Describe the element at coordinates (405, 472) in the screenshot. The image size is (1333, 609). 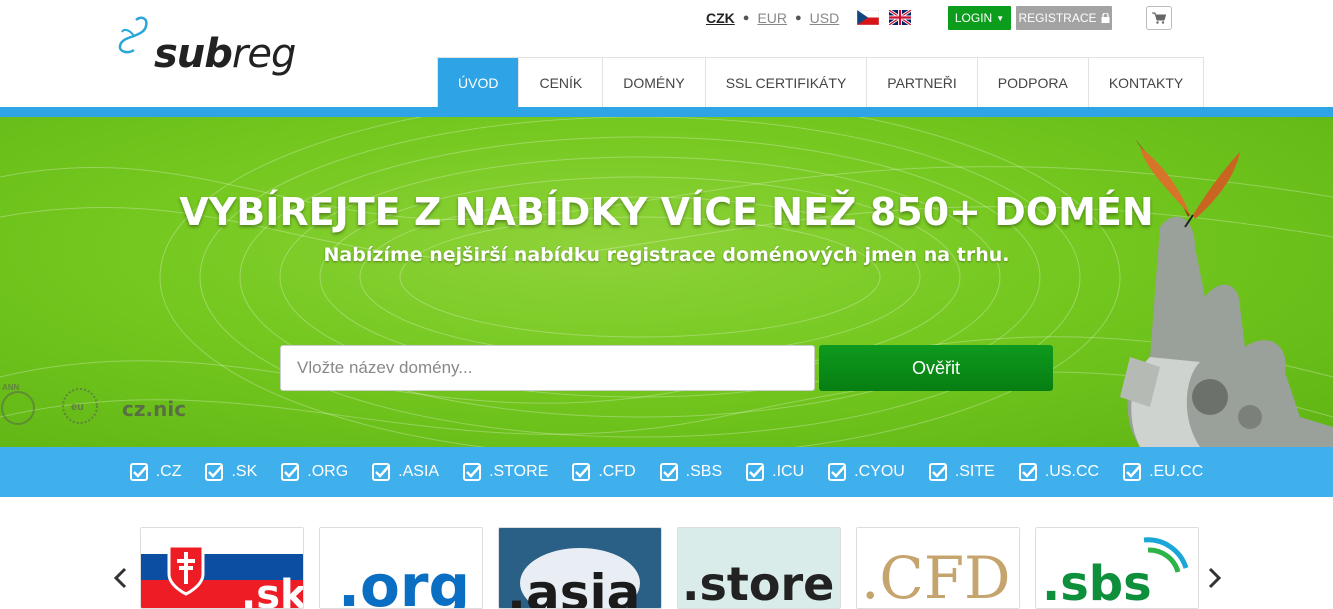
I see `tld-item: .ASIA` at that location.